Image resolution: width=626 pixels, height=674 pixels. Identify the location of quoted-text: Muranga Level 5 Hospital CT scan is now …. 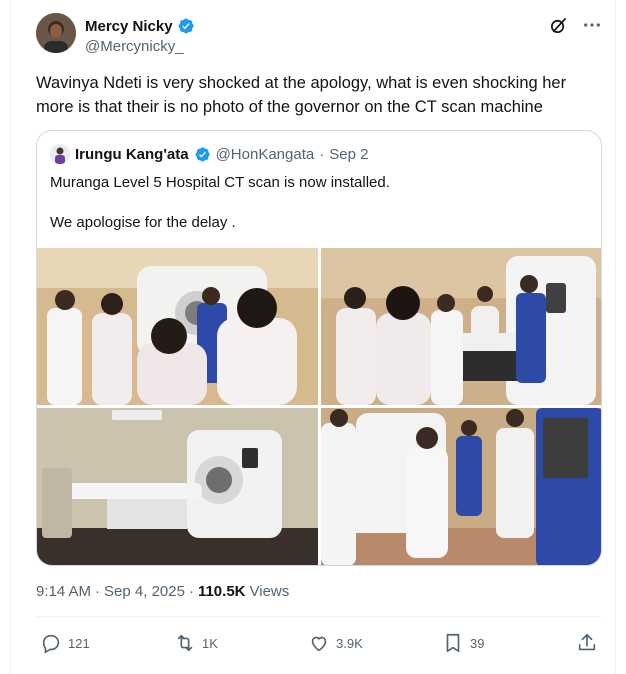
(320, 213).